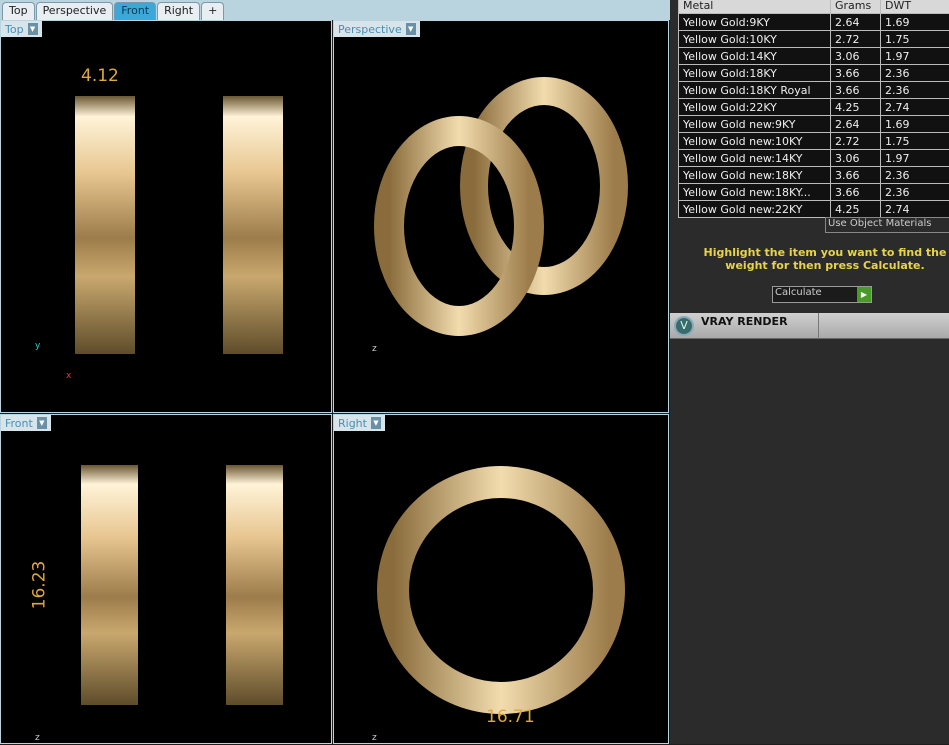  I want to click on tab-right: Right, so click(178, 11).